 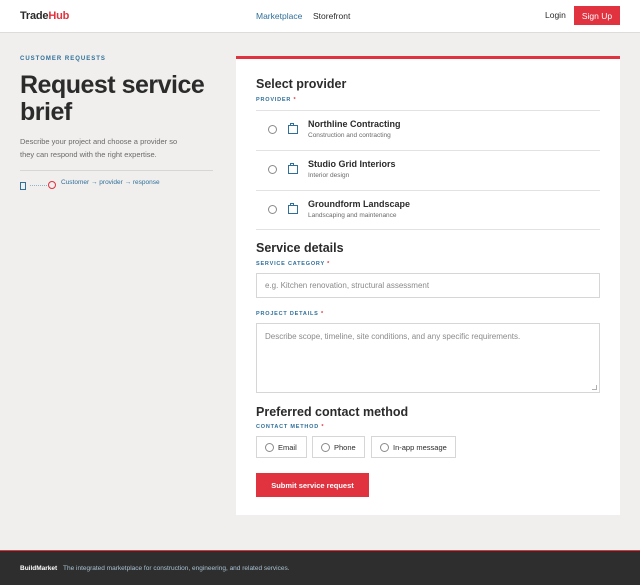 What do you see at coordinates (428, 170) in the screenshot?
I see `provider-option-studio-grid: Studio Grid Interiors Interior design` at bounding box center [428, 170].